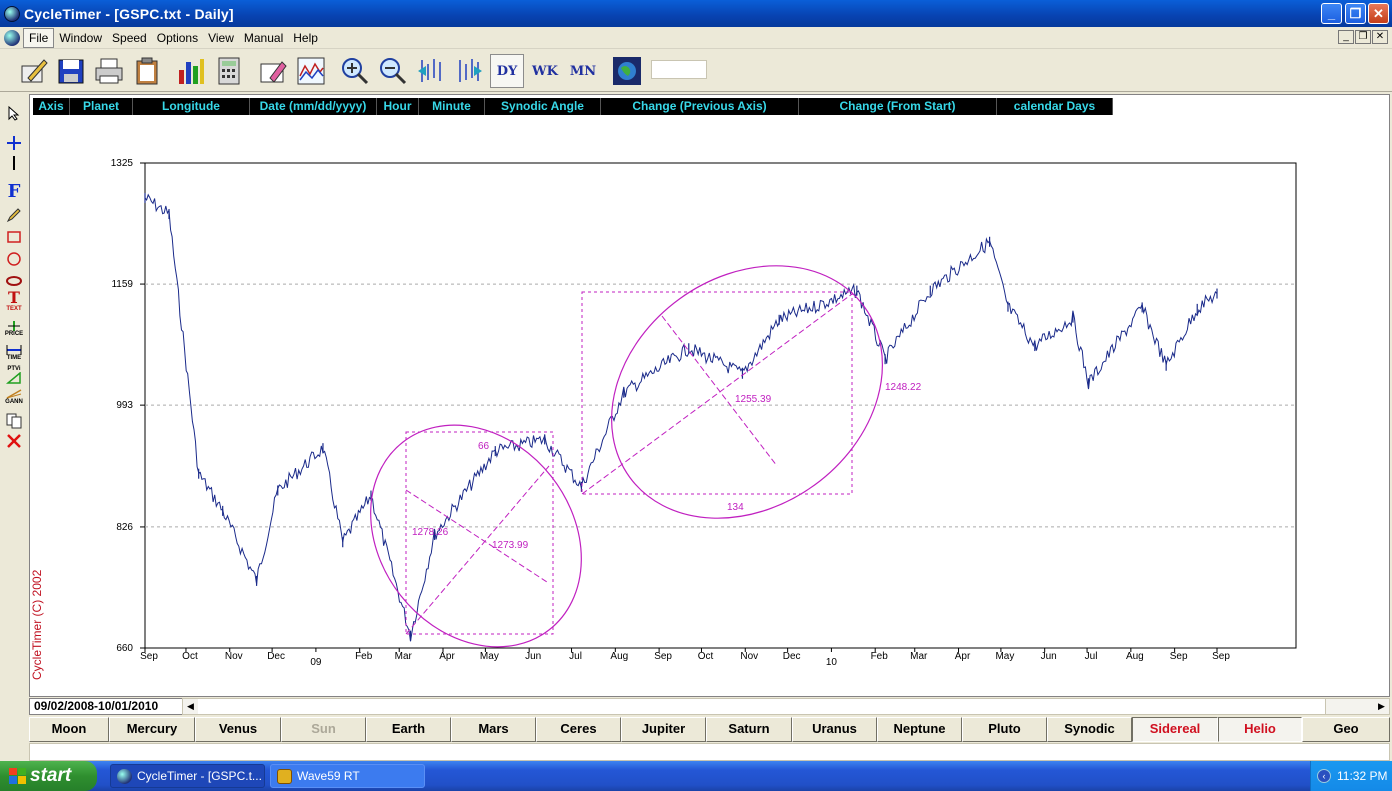 Image resolution: width=1392 pixels, height=791 pixels. What do you see at coordinates (1004, 729) in the screenshot?
I see `planet-button-pluto: Pluto` at bounding box center [1004, 729].